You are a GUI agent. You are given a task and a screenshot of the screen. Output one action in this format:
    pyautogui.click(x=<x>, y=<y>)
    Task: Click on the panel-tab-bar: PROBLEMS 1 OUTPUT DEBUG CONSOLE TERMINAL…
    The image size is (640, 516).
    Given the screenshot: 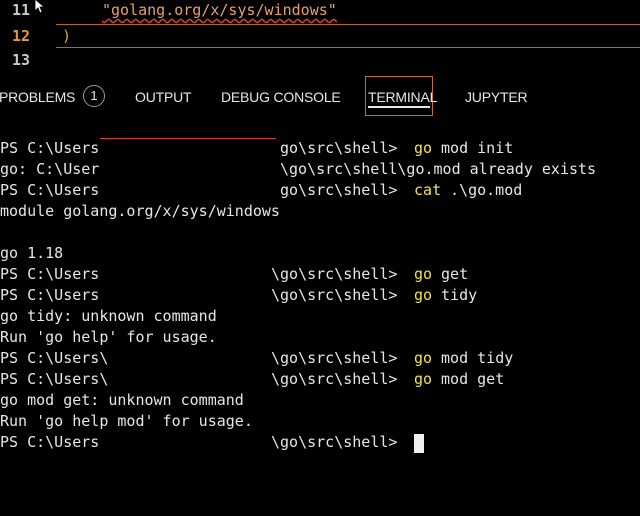 What is the action you would take?
    pyautogui.click(x=320, y=98)
    